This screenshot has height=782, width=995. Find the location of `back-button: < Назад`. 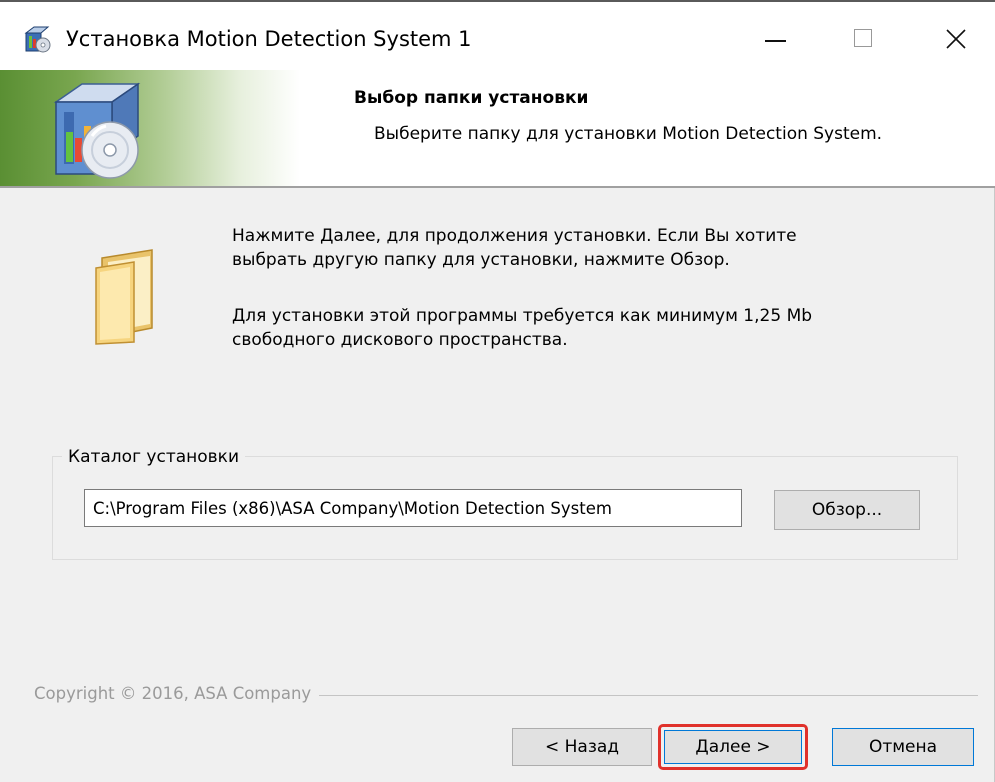

back-button: < Назад is located at coordinates (582, 747).